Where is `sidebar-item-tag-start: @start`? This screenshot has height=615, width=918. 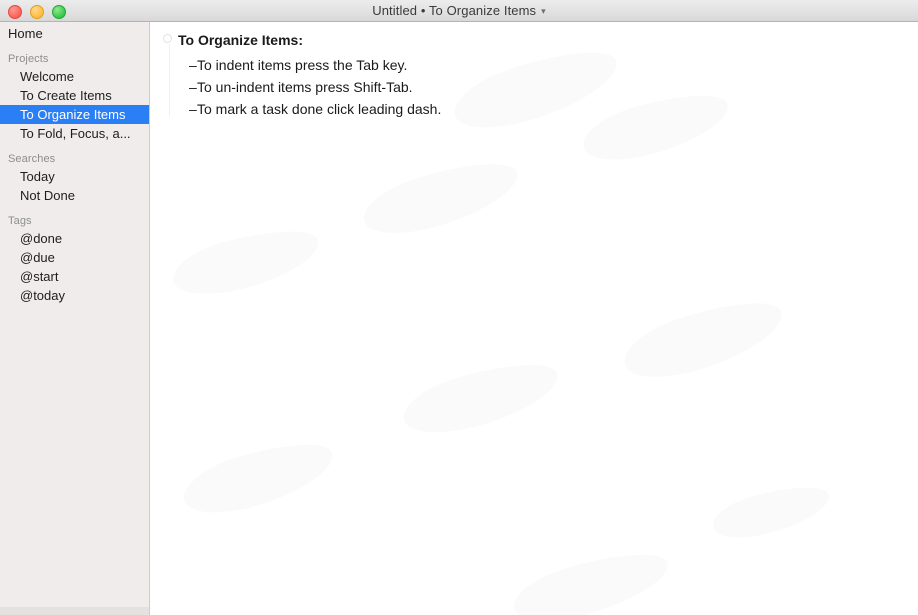
sidebar-item-tag-start: @start is located at coordinates (74, 276).